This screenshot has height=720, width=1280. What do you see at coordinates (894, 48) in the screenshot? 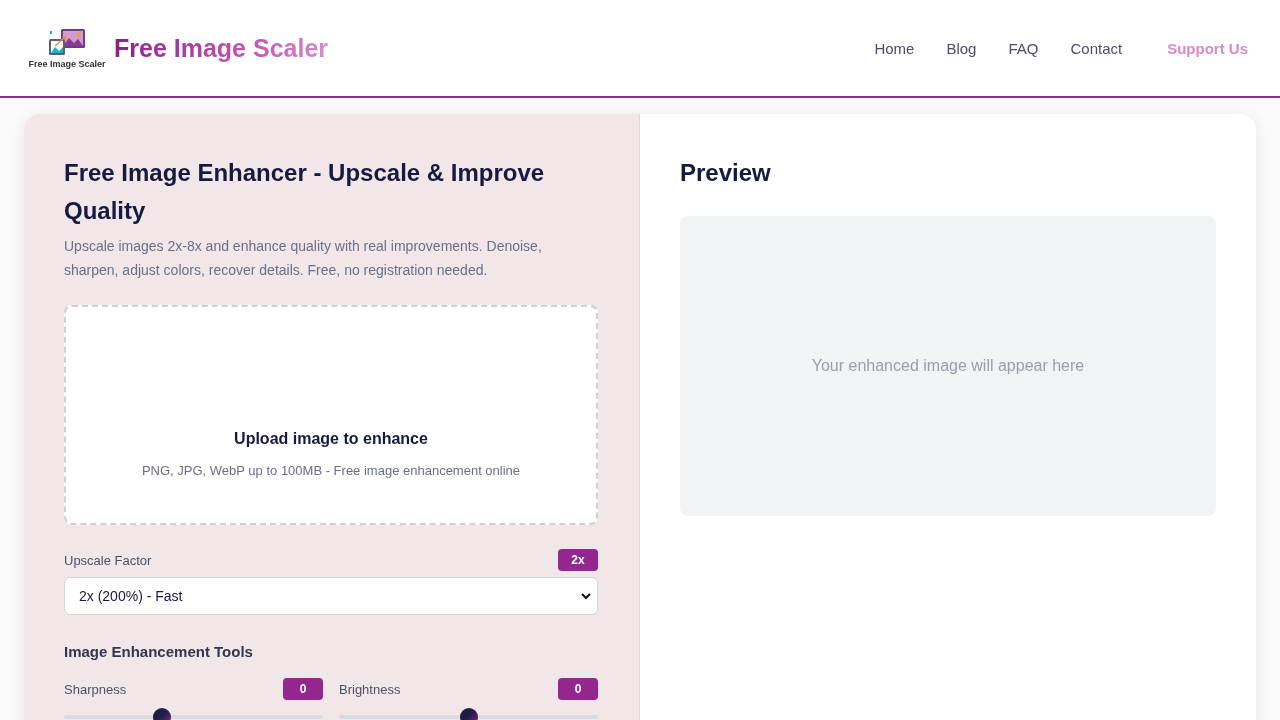
I see `nav-link: Home` at bounding box center [894, 48].